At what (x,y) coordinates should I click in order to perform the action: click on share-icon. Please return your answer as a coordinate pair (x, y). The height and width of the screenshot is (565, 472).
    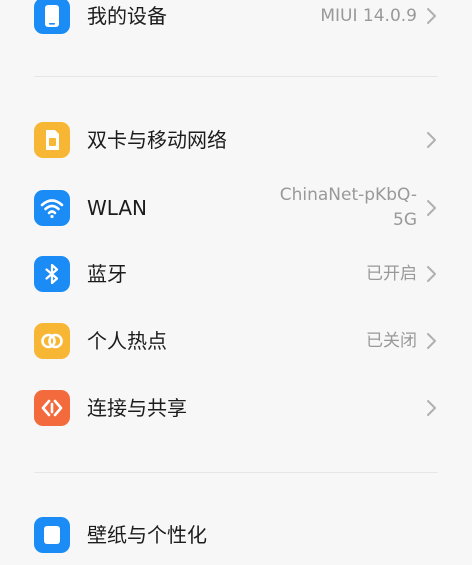
    Looking at the image, I should click on (52, 408).